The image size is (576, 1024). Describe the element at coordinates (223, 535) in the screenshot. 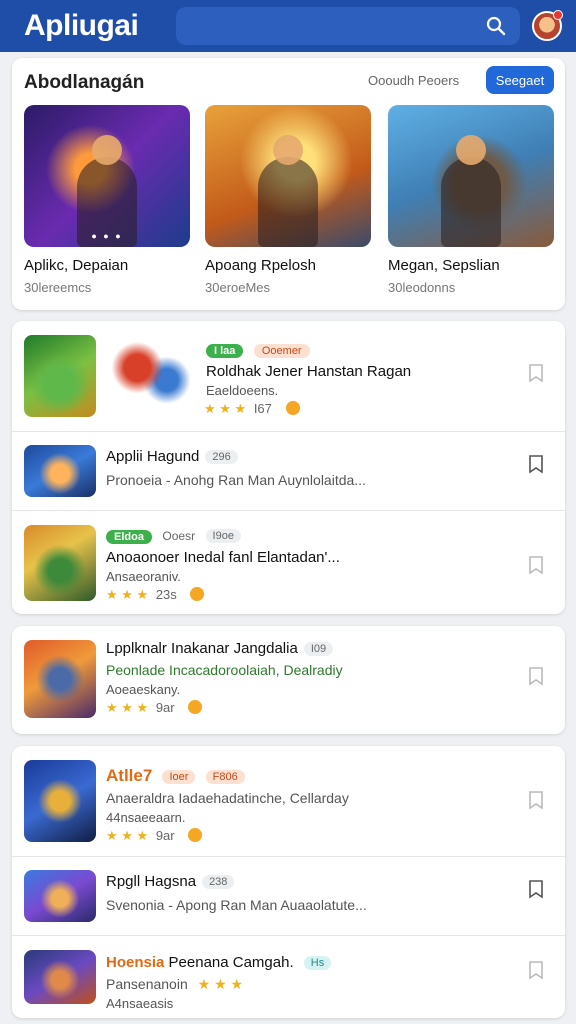

I see `tag-chip: I9oe` at that location.